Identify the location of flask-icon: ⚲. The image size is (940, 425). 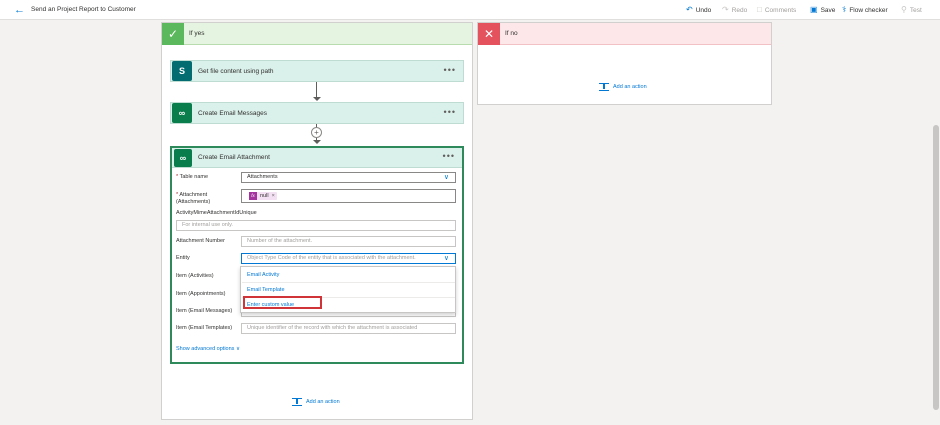
(904, 9).